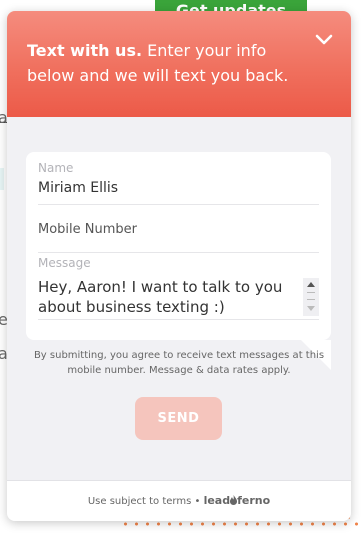  I want to click on terms-link: Use subject to terms, so click(139, 501).